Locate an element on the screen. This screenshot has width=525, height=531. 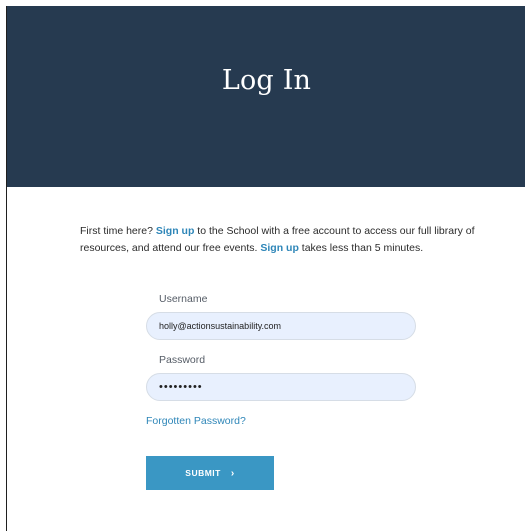
intro-text-part: First time here? is located at coordinates (118, 231).